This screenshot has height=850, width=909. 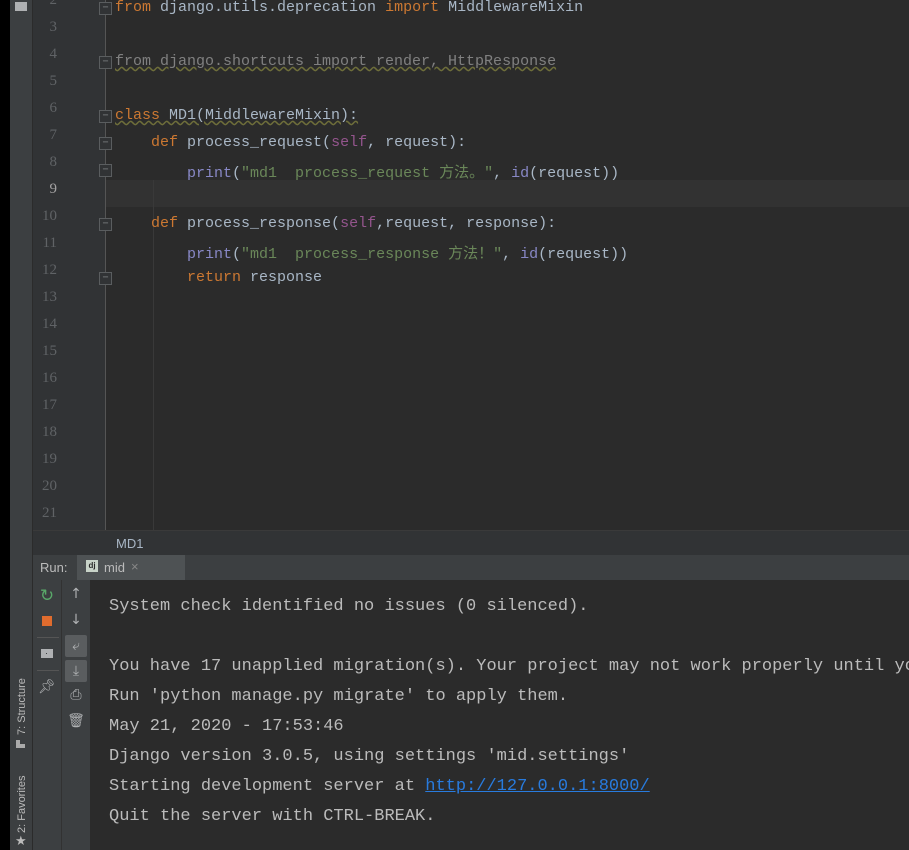 I want to click on breadcrumb-item: MD1, so click(x=129, y=543).